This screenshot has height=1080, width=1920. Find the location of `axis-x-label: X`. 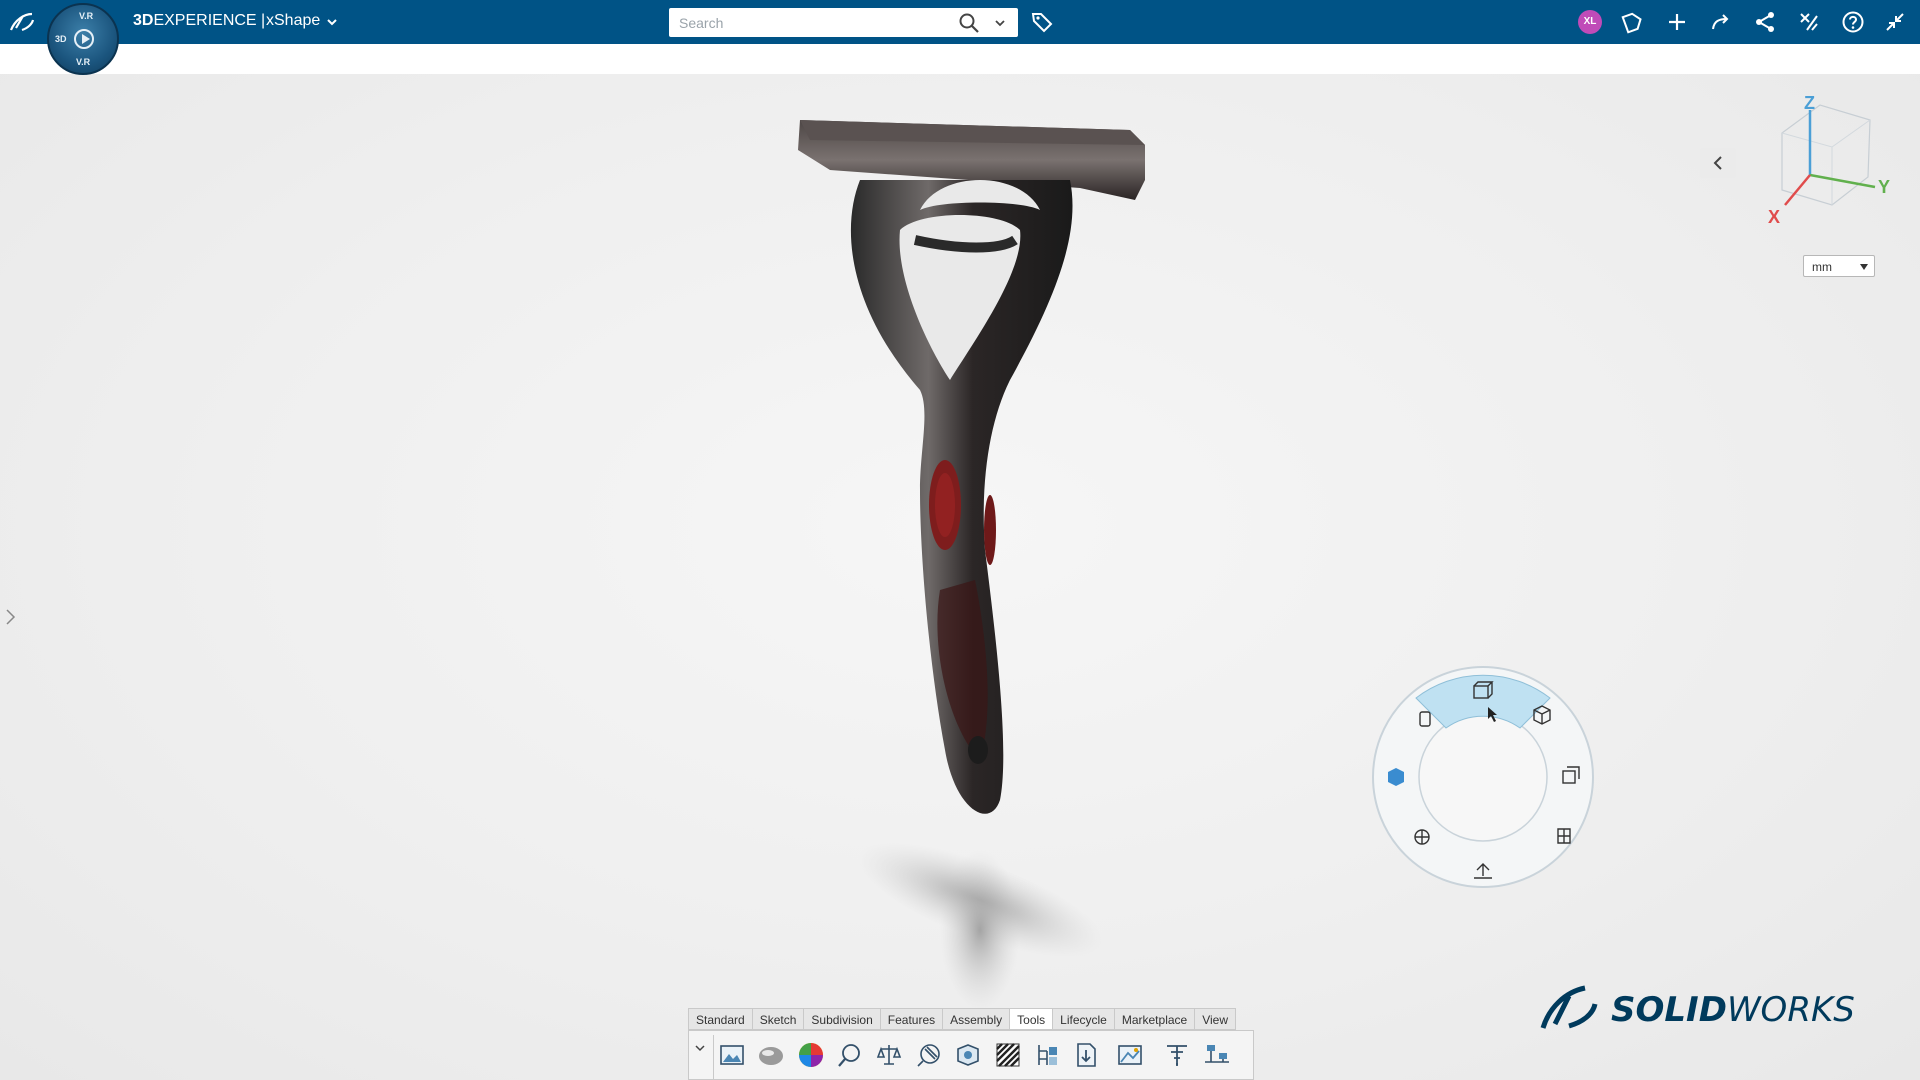

axis-x-label: X is located at coordinates (1774, 217).